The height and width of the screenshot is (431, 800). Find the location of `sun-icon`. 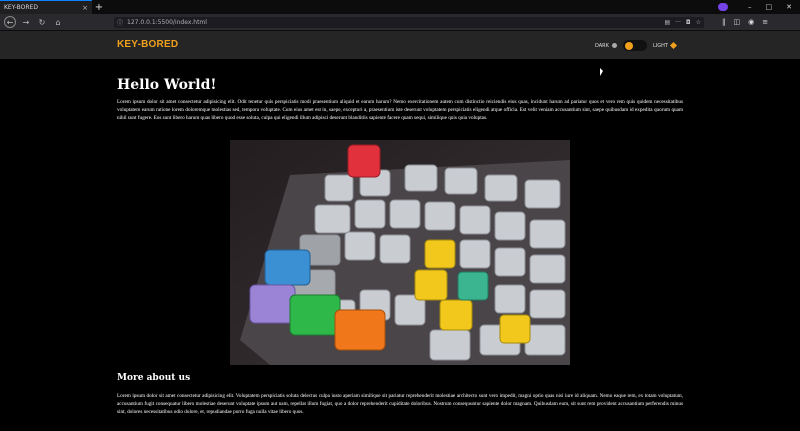

sun-icon is located at coordinates (673, 45).